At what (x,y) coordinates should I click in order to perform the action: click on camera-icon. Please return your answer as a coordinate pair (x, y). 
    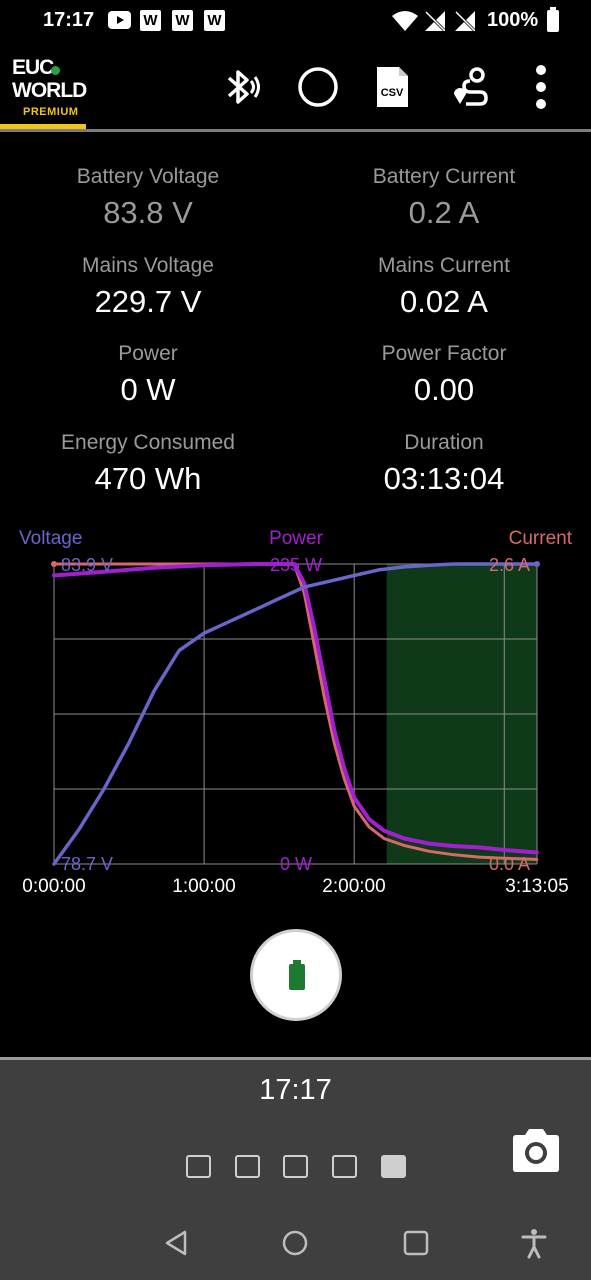
    Looking at the image, I should click on (536, 1150).